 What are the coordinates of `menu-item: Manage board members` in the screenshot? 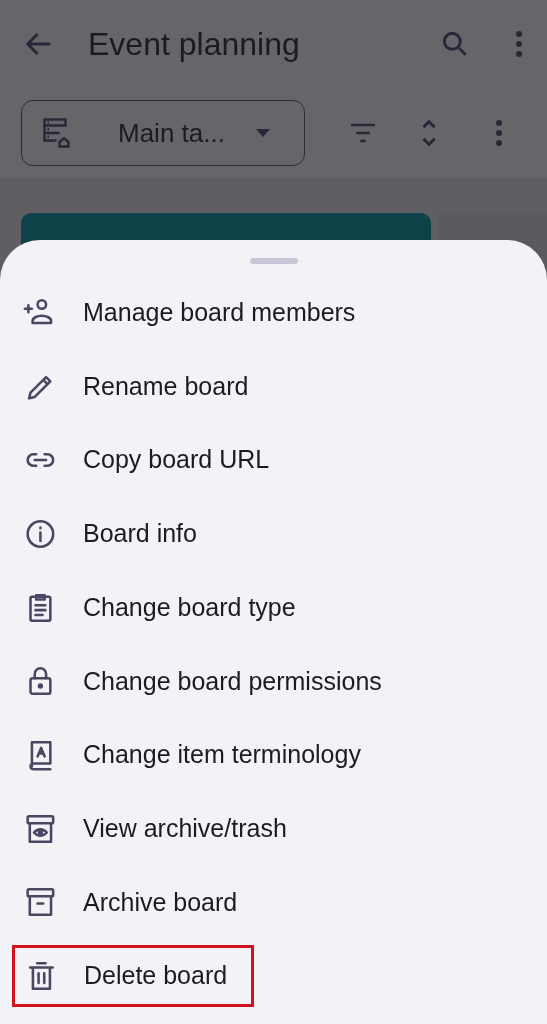 It's located at (188, 312).